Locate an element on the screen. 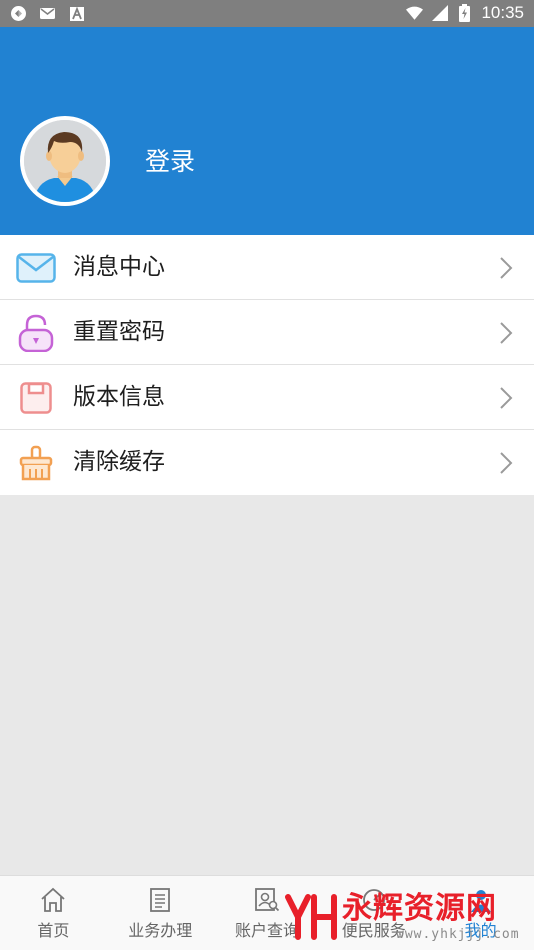 This screenshot has height=950, width=534. menu-item-label: 消息中心 is located at coordinates (119, 267).